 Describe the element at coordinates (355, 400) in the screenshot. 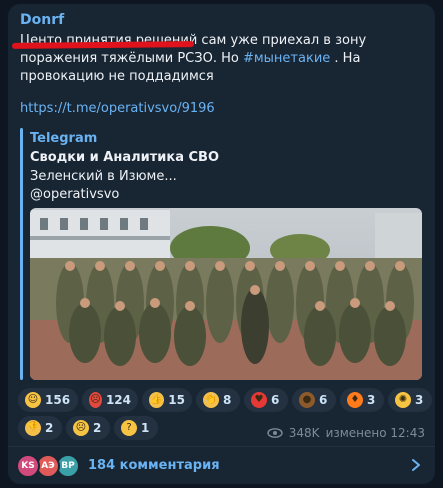

I see `fire-icon: ♦` at that location.